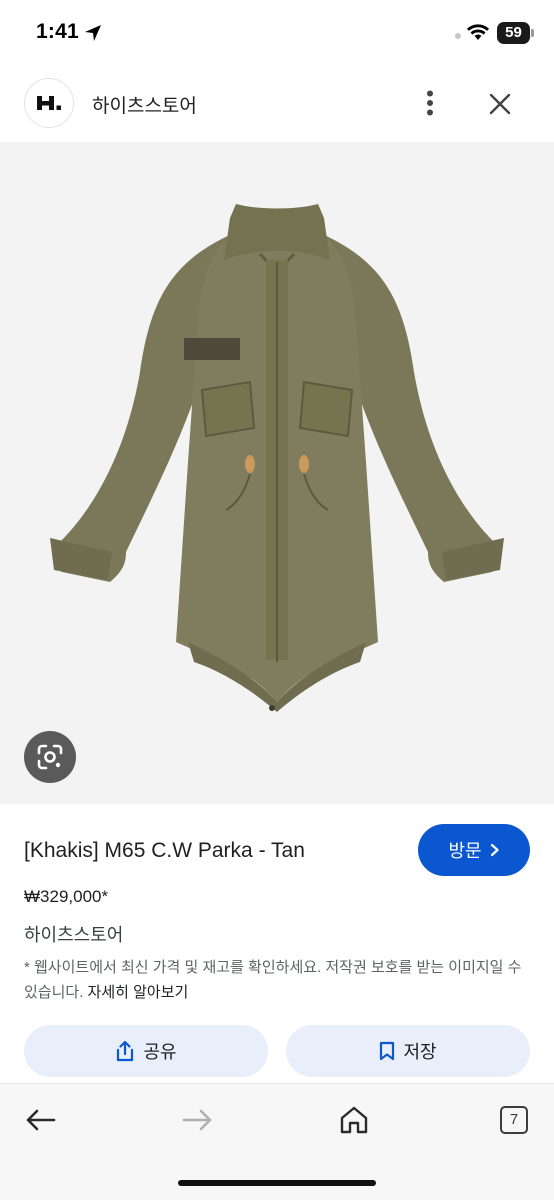 The width and height of the screenshot is (554, 1200). I want to click on visit-label: 방문, so click(465, 851).